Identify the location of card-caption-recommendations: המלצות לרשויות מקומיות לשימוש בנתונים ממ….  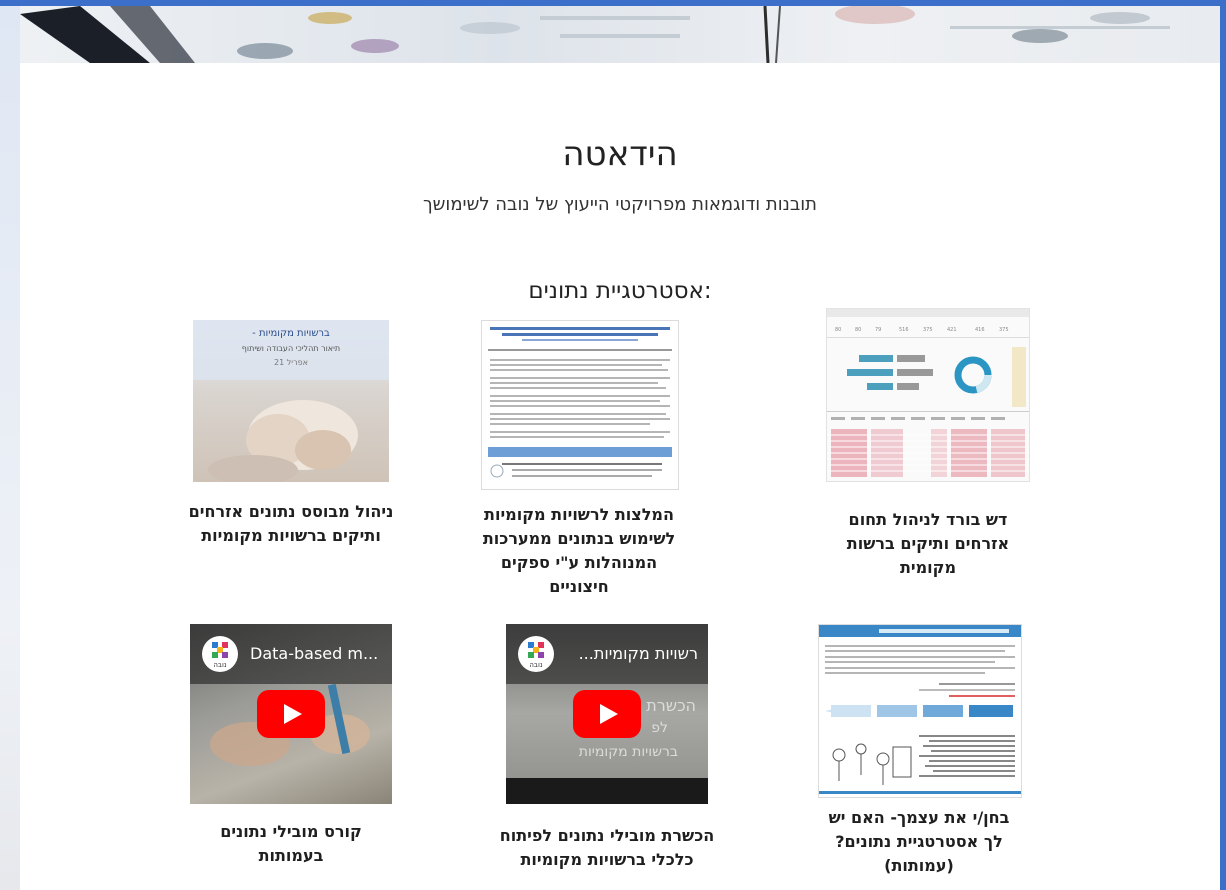
(579, 551).